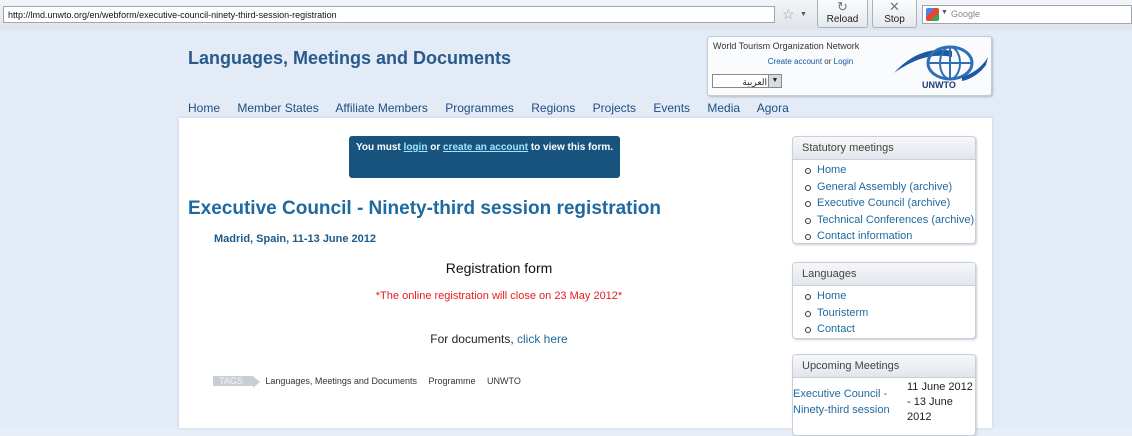 This screenshot has width=1132, height=436. What do you see at coordinates (844, 61) in the screenshot?
I see `login-link: Login` at bounding box center [844, 61].